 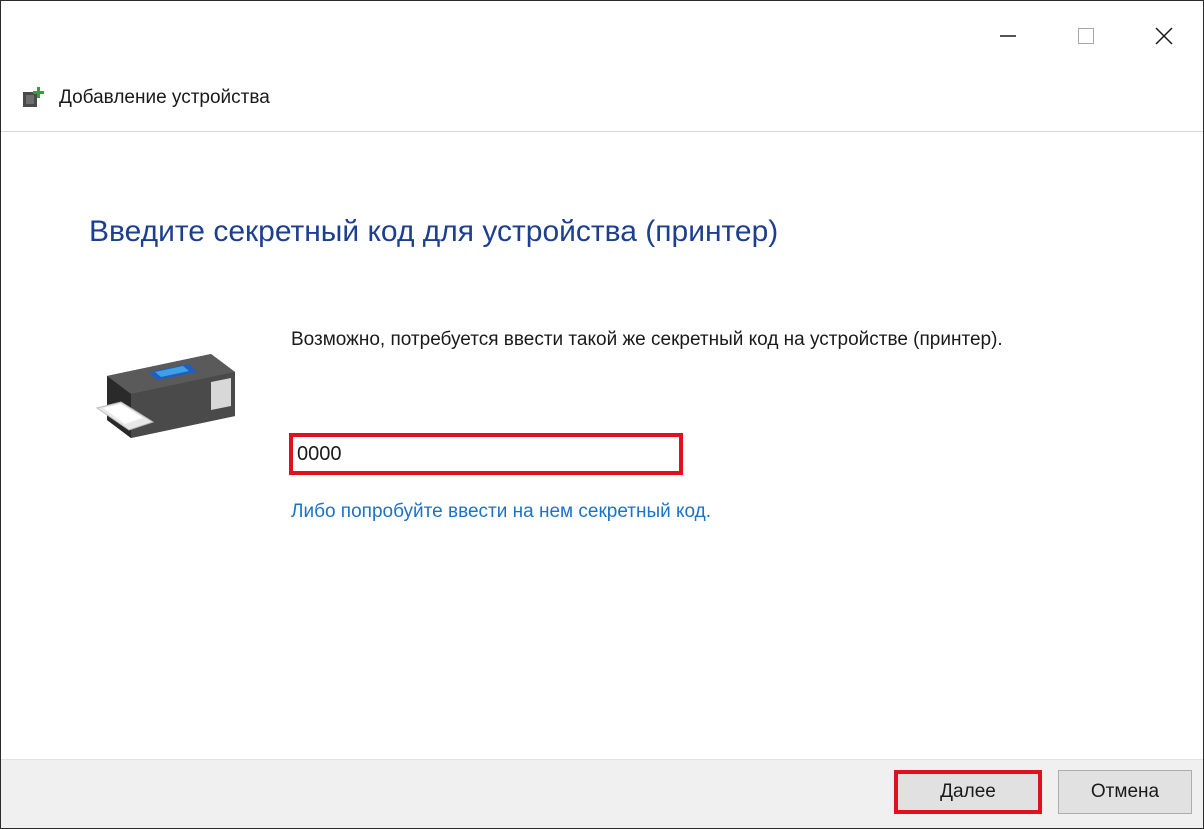 What do you see at coordinates (164, 97) in the screenshot?
I see `window-title: Добавление устройства` at bounding box center [164, 97].